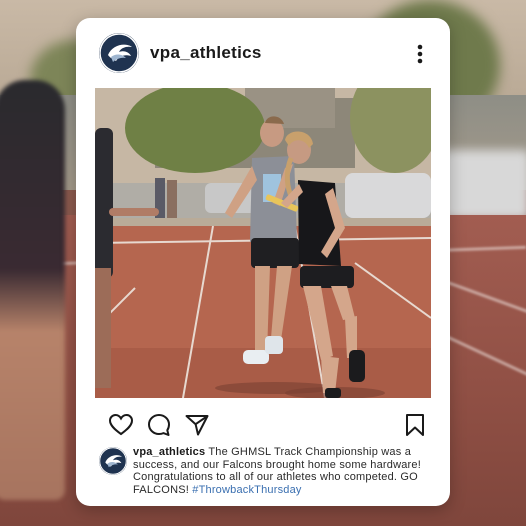 This screenshot has height=526, width=526. I want to click on heart-icon, so click(121, 425).